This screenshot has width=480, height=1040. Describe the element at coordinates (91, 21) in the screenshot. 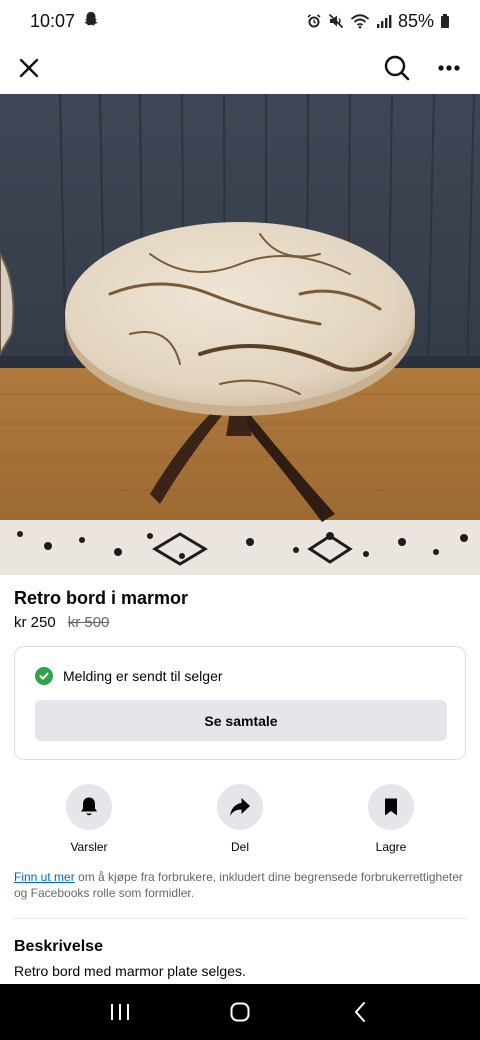

I see `snapchat-ghost-icon` at that location.